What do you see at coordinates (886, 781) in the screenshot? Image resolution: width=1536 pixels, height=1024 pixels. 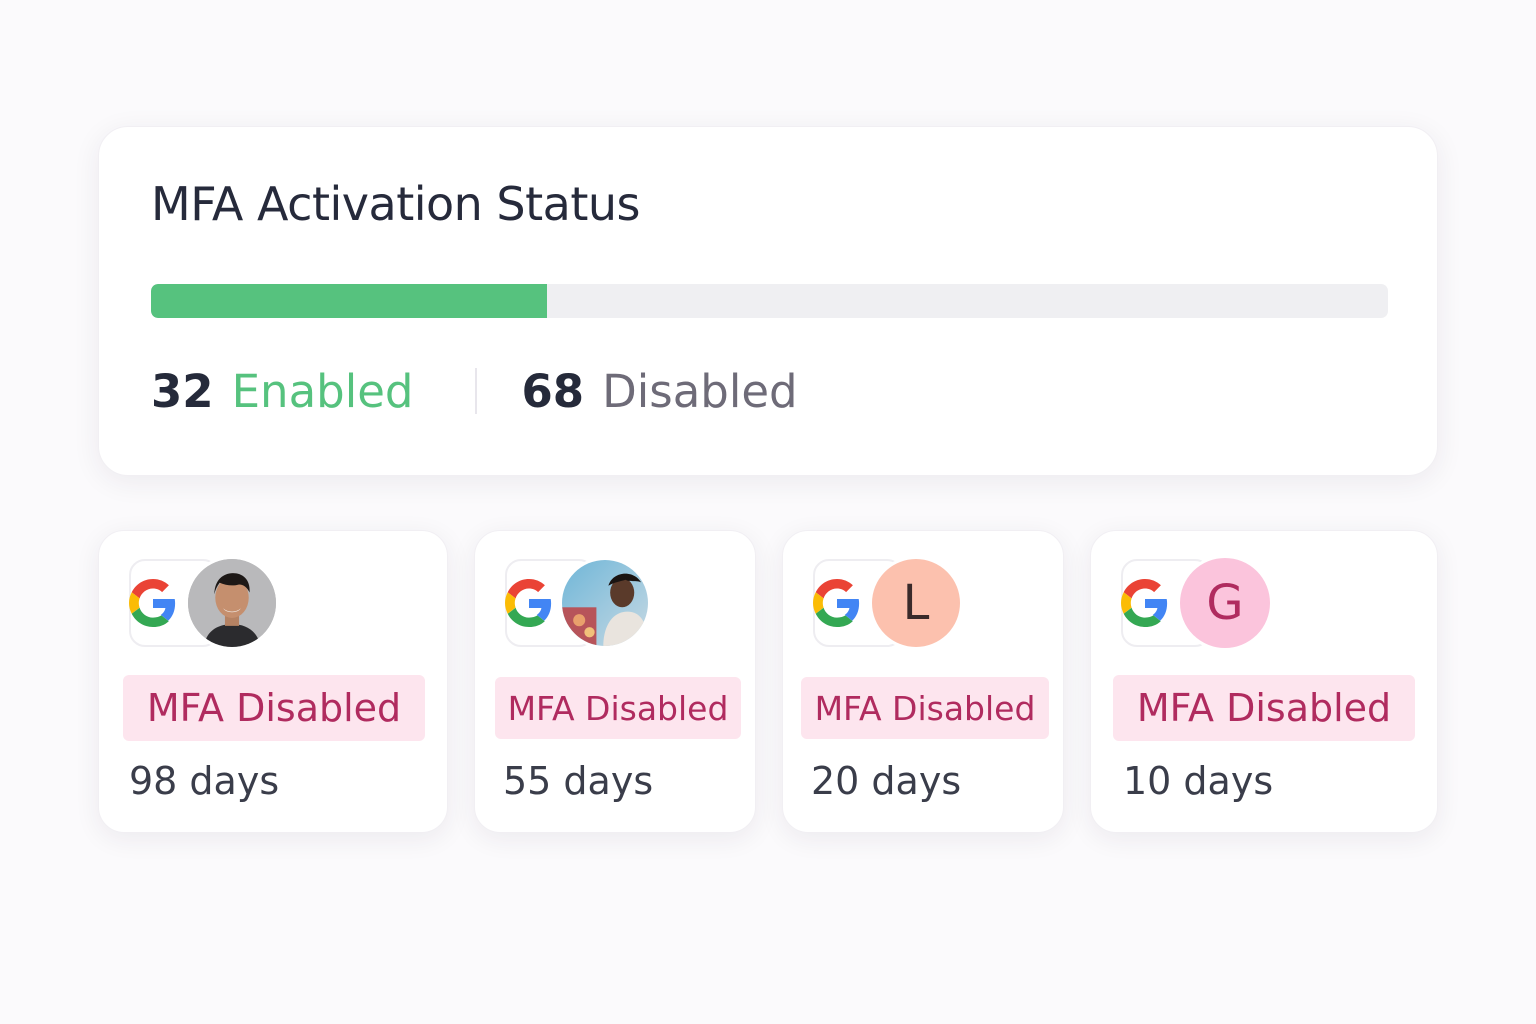 I see `disabled-duration: 20 days` at bounding box center [886, 781].